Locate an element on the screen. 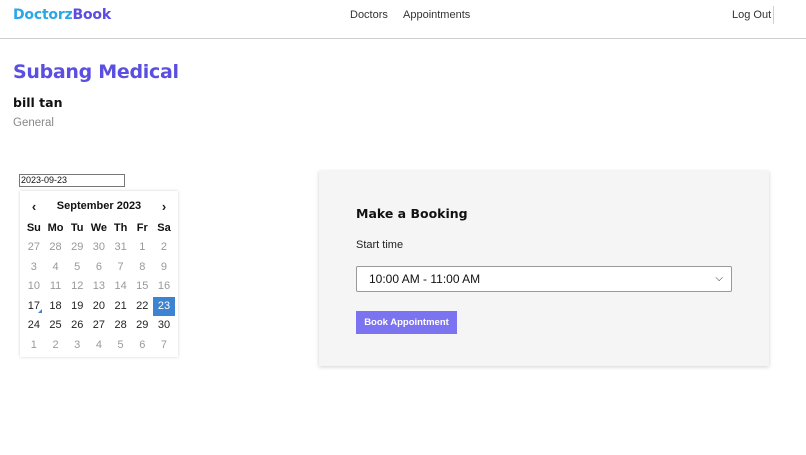  calendar-day: 25 is located at coordinates (56, 326).